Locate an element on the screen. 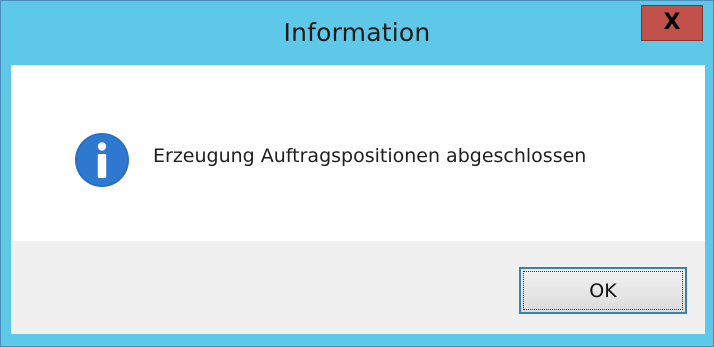  window-title: Information is located at coordinates (357, 32).